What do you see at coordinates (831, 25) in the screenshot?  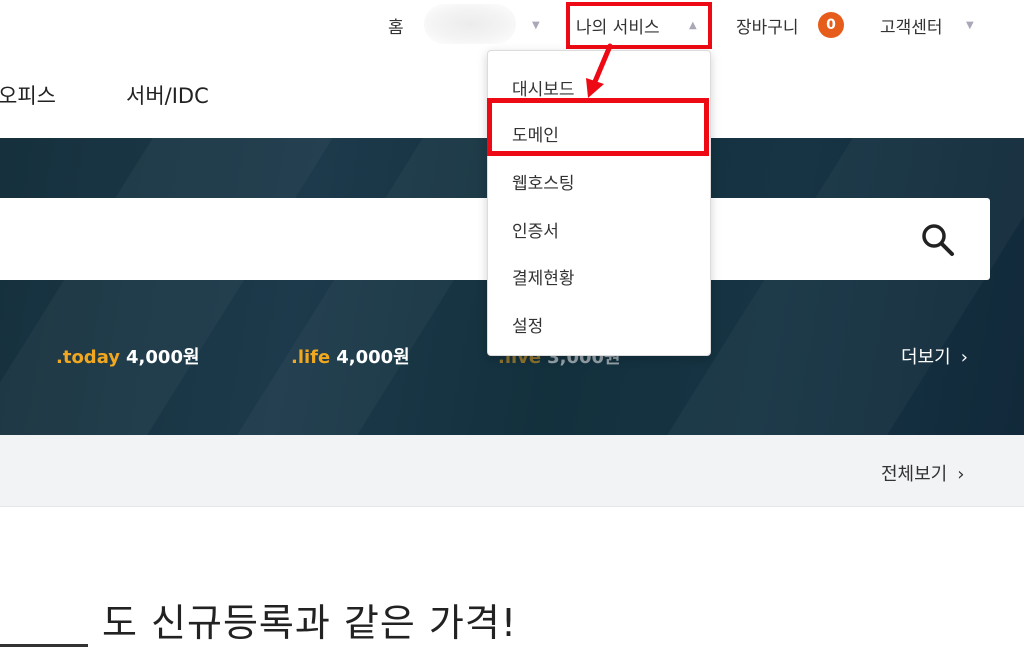 I see `cart-count-badge: 0` at bounding box center [831, 25].